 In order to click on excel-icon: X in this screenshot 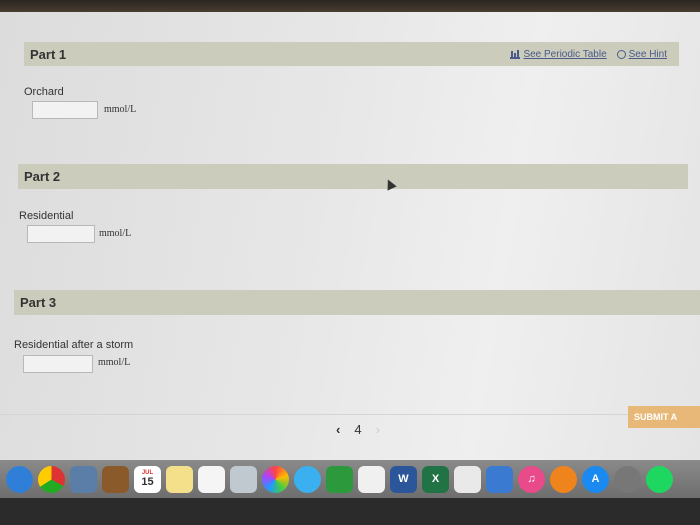, I will do `click(435, 479)`.